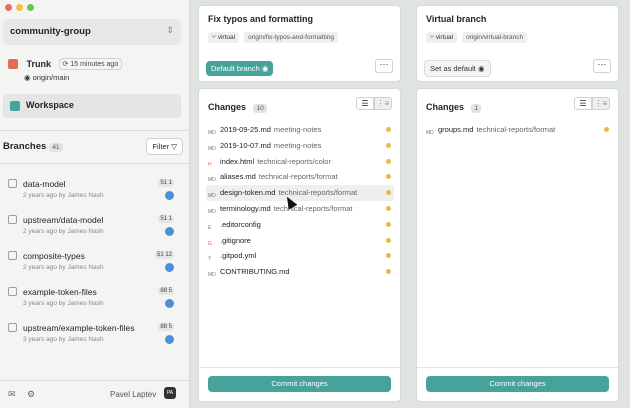  Describe the element at coordinates (300, 272) in the screenshot. I see `file-item: MD CONTRIBUTING.md` at that location.